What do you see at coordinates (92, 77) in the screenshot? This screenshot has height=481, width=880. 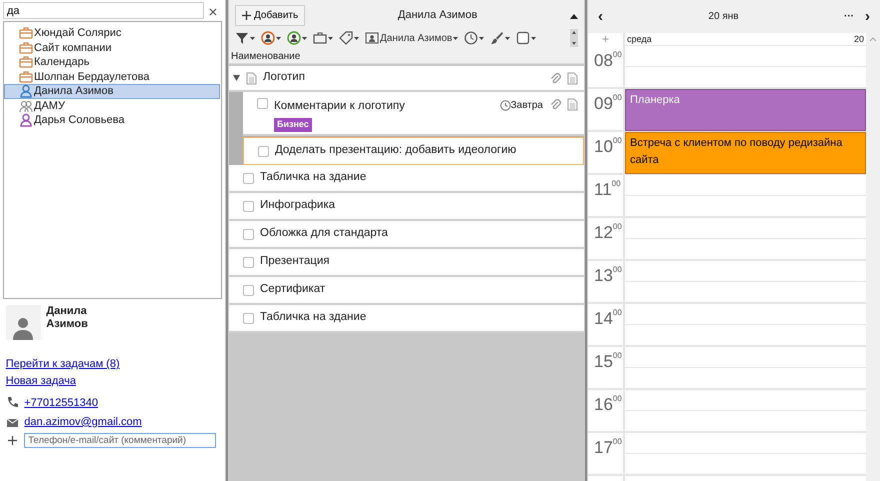 I see `contact-name: Шолпан Бердаулетова` at bounding box center [92, 77].